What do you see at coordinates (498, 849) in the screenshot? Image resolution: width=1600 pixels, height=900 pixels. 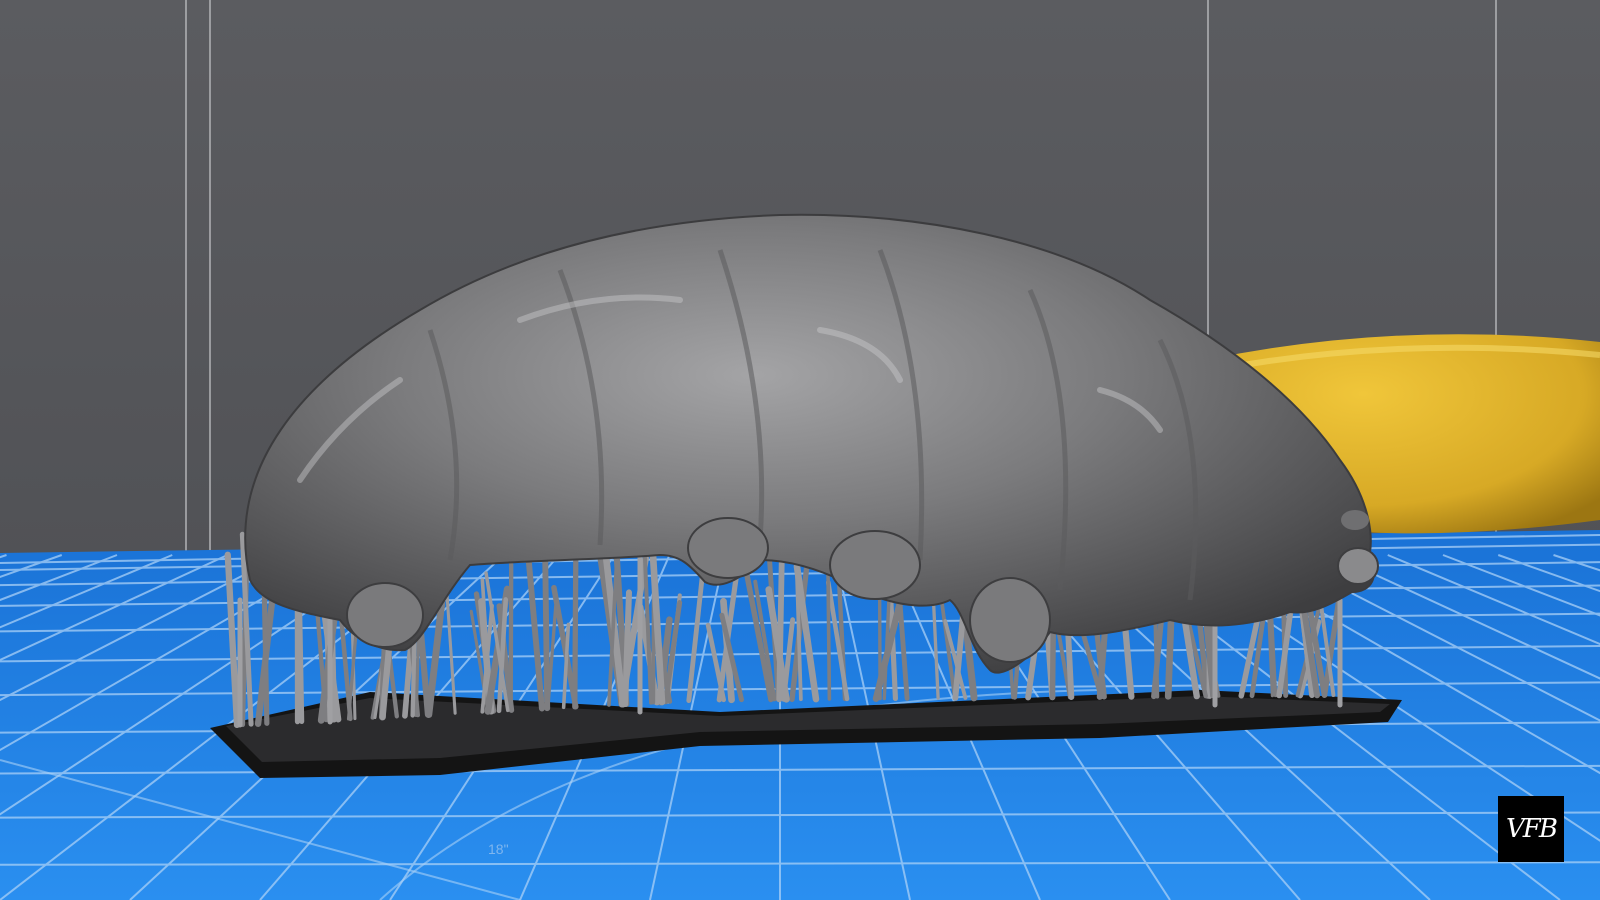 I see `plate-scale-label: 18"` at bounding box center [498, 849].